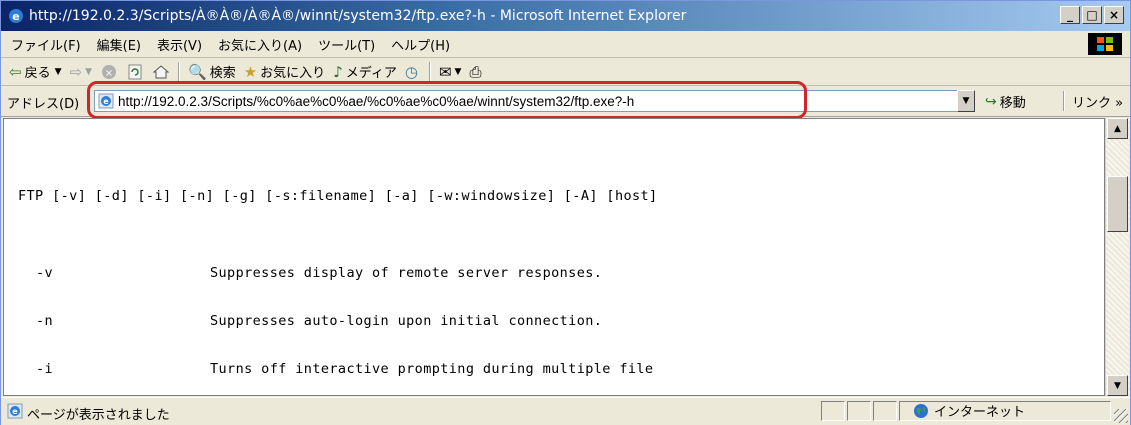 The image size is (1131, 425). I want to click on back-arrow-icon: ⇦, so click(15, 71).